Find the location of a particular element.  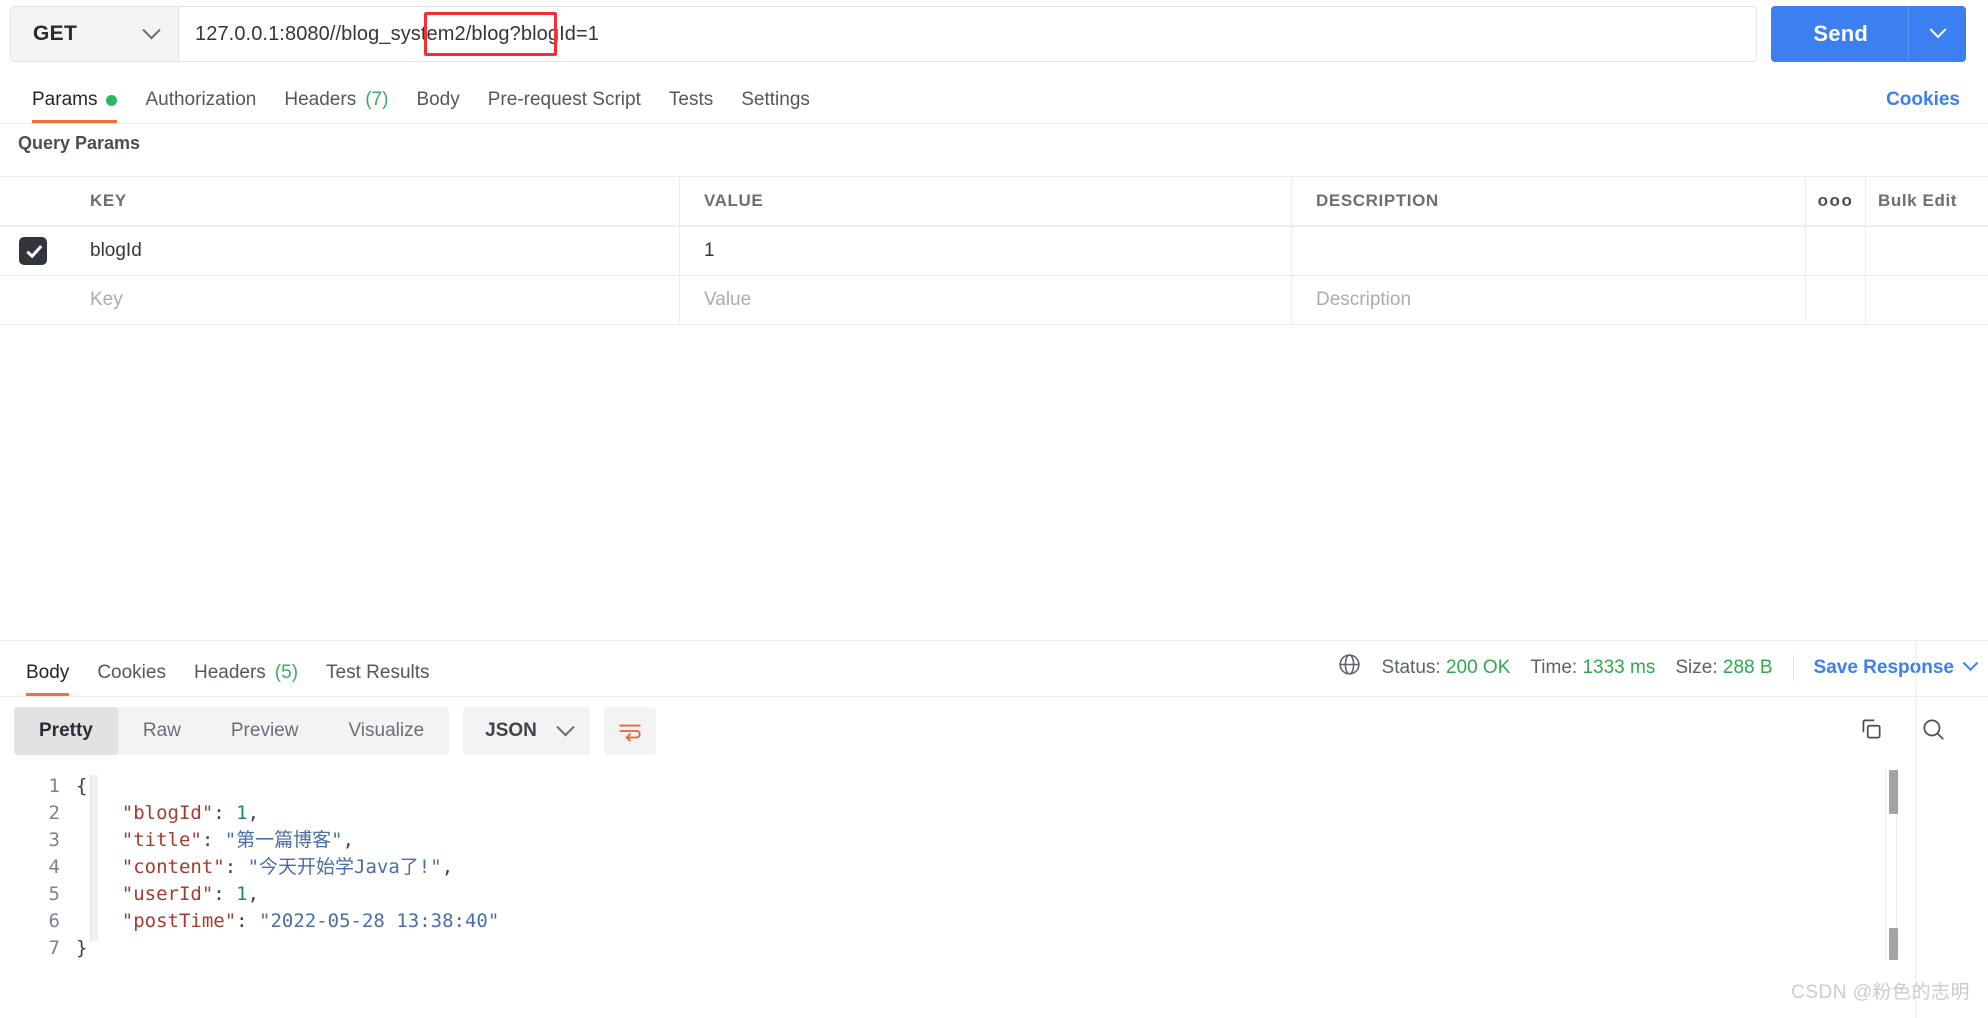

view-mode-group: Pretty Raw Preview Visualize is located at coordinates (232, 731).